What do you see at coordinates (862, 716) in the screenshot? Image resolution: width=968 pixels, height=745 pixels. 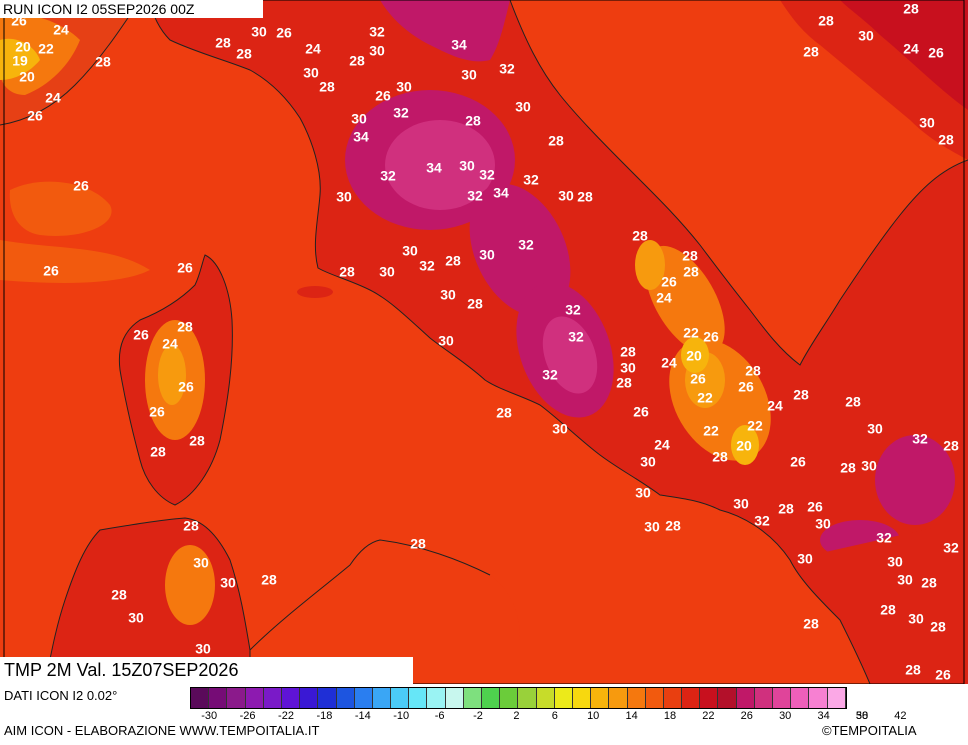 I see `scale-tick-label: 50` at bounding box center [862, 716].